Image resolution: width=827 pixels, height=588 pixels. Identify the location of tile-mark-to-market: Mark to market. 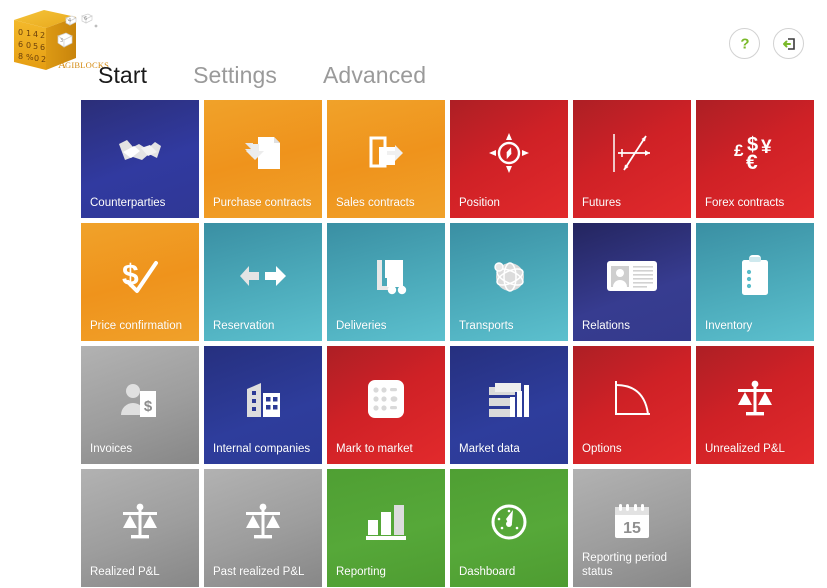
(386, 405).